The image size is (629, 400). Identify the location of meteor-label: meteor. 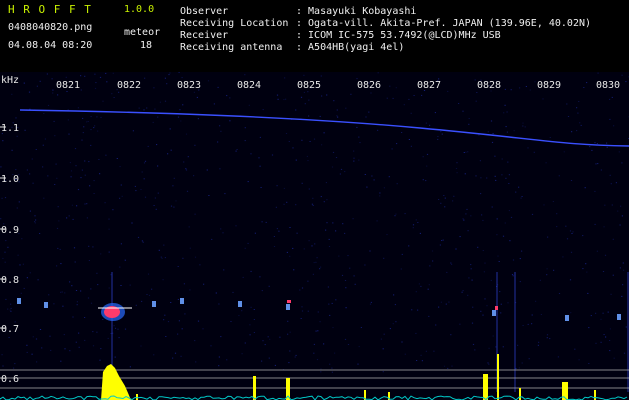
(142, 32).